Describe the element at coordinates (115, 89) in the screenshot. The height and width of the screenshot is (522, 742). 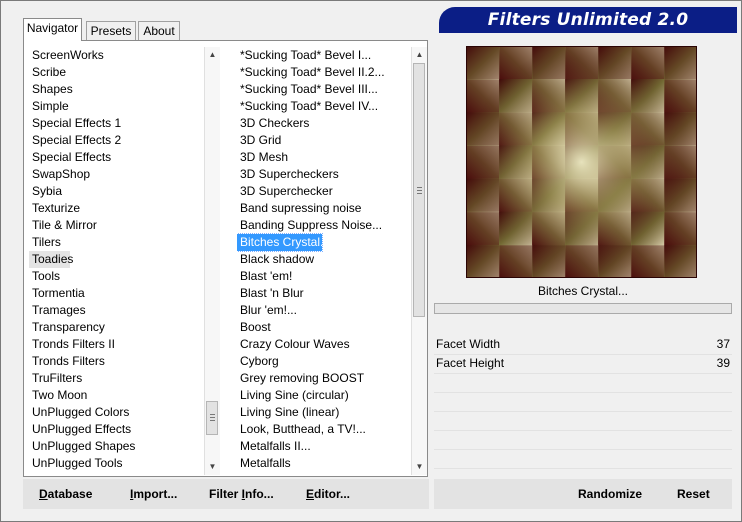
I see `category-item: Shapes` at that location.